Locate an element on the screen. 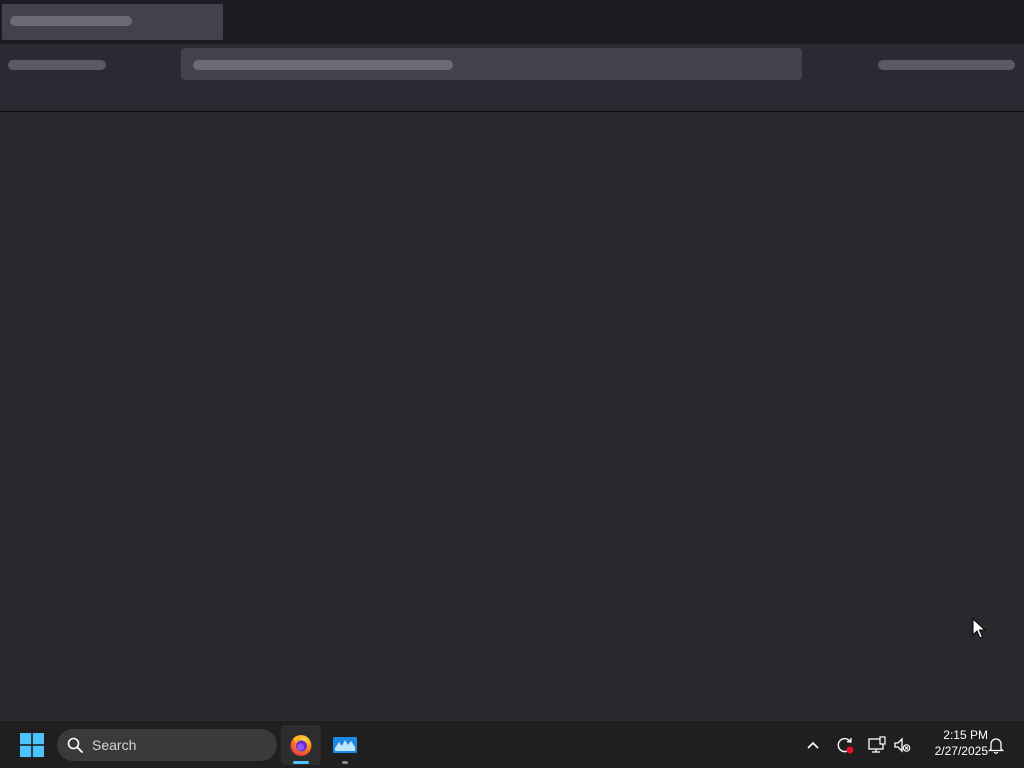 The height and width of the screenshot is (768, 1024). toolbar-right-placeholder is located at coordinates (946, 65).